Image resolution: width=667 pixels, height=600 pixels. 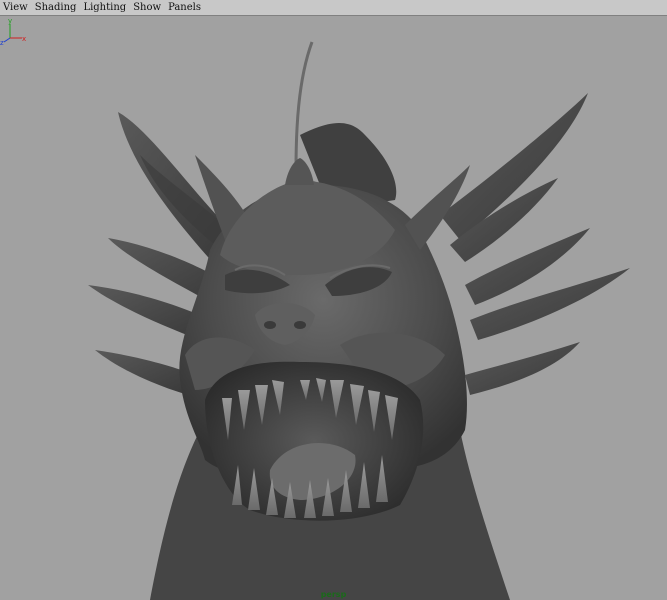 I want to click on menu-show: Show, so click(x=147, y=8).